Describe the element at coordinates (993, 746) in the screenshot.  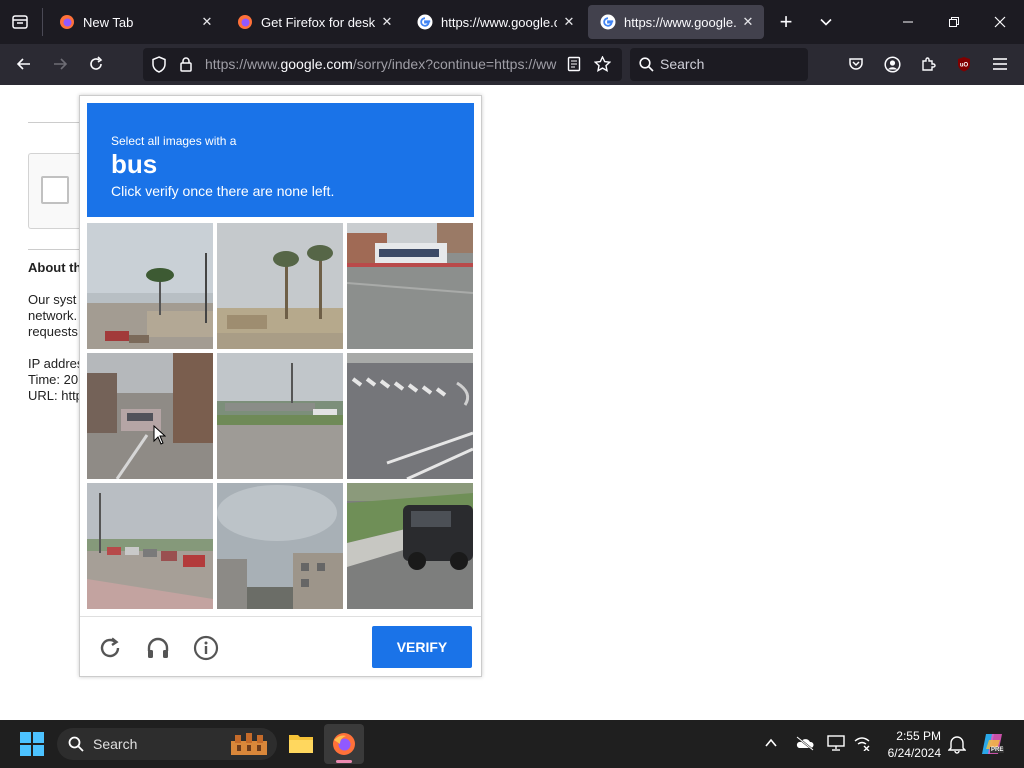
I see `copilot-icon: PRE` at that location.